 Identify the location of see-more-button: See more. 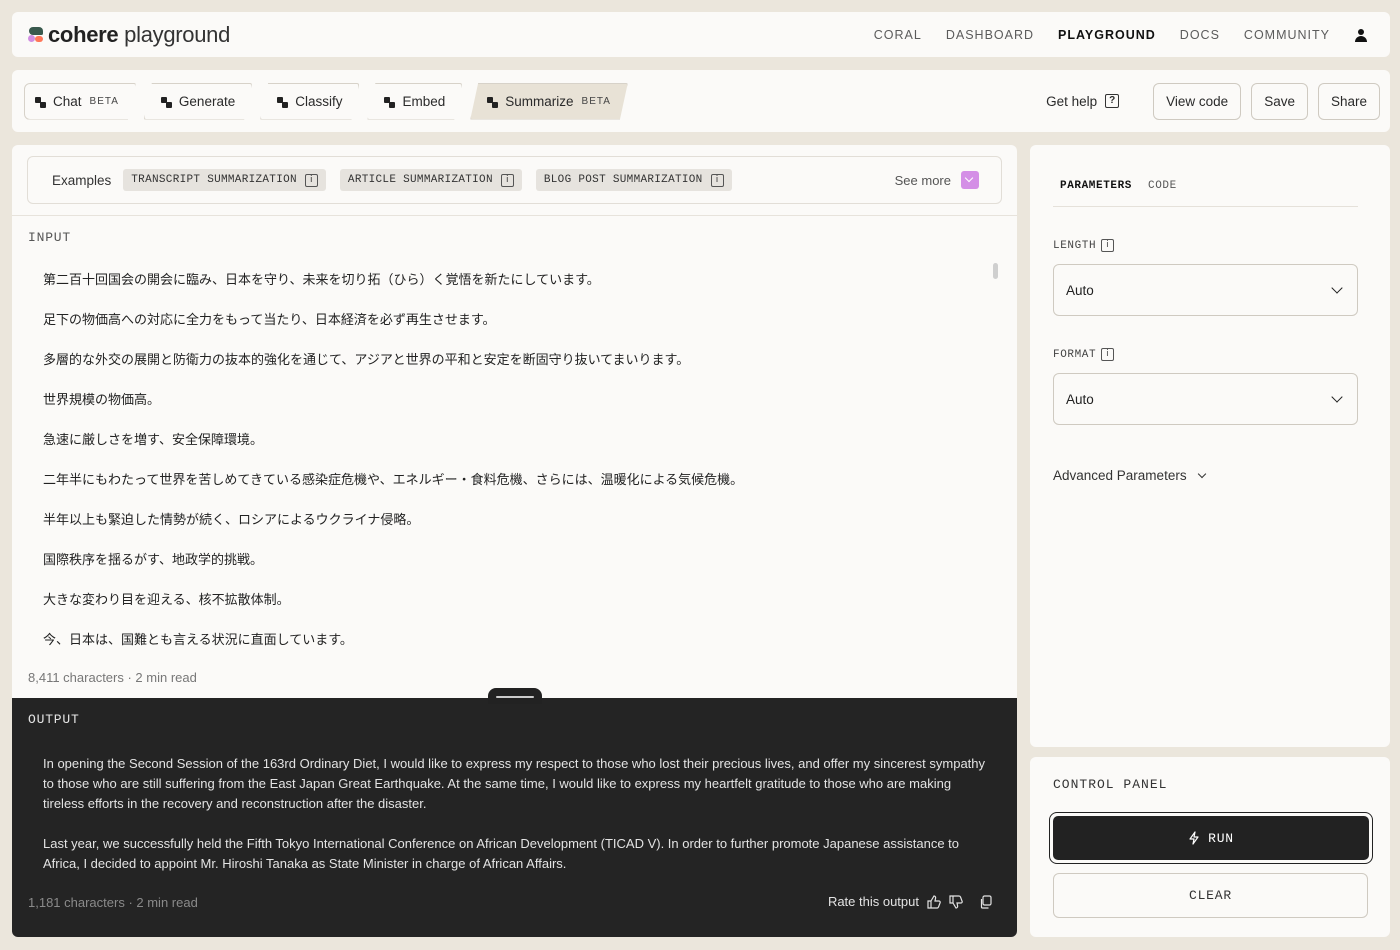
(937, 180).